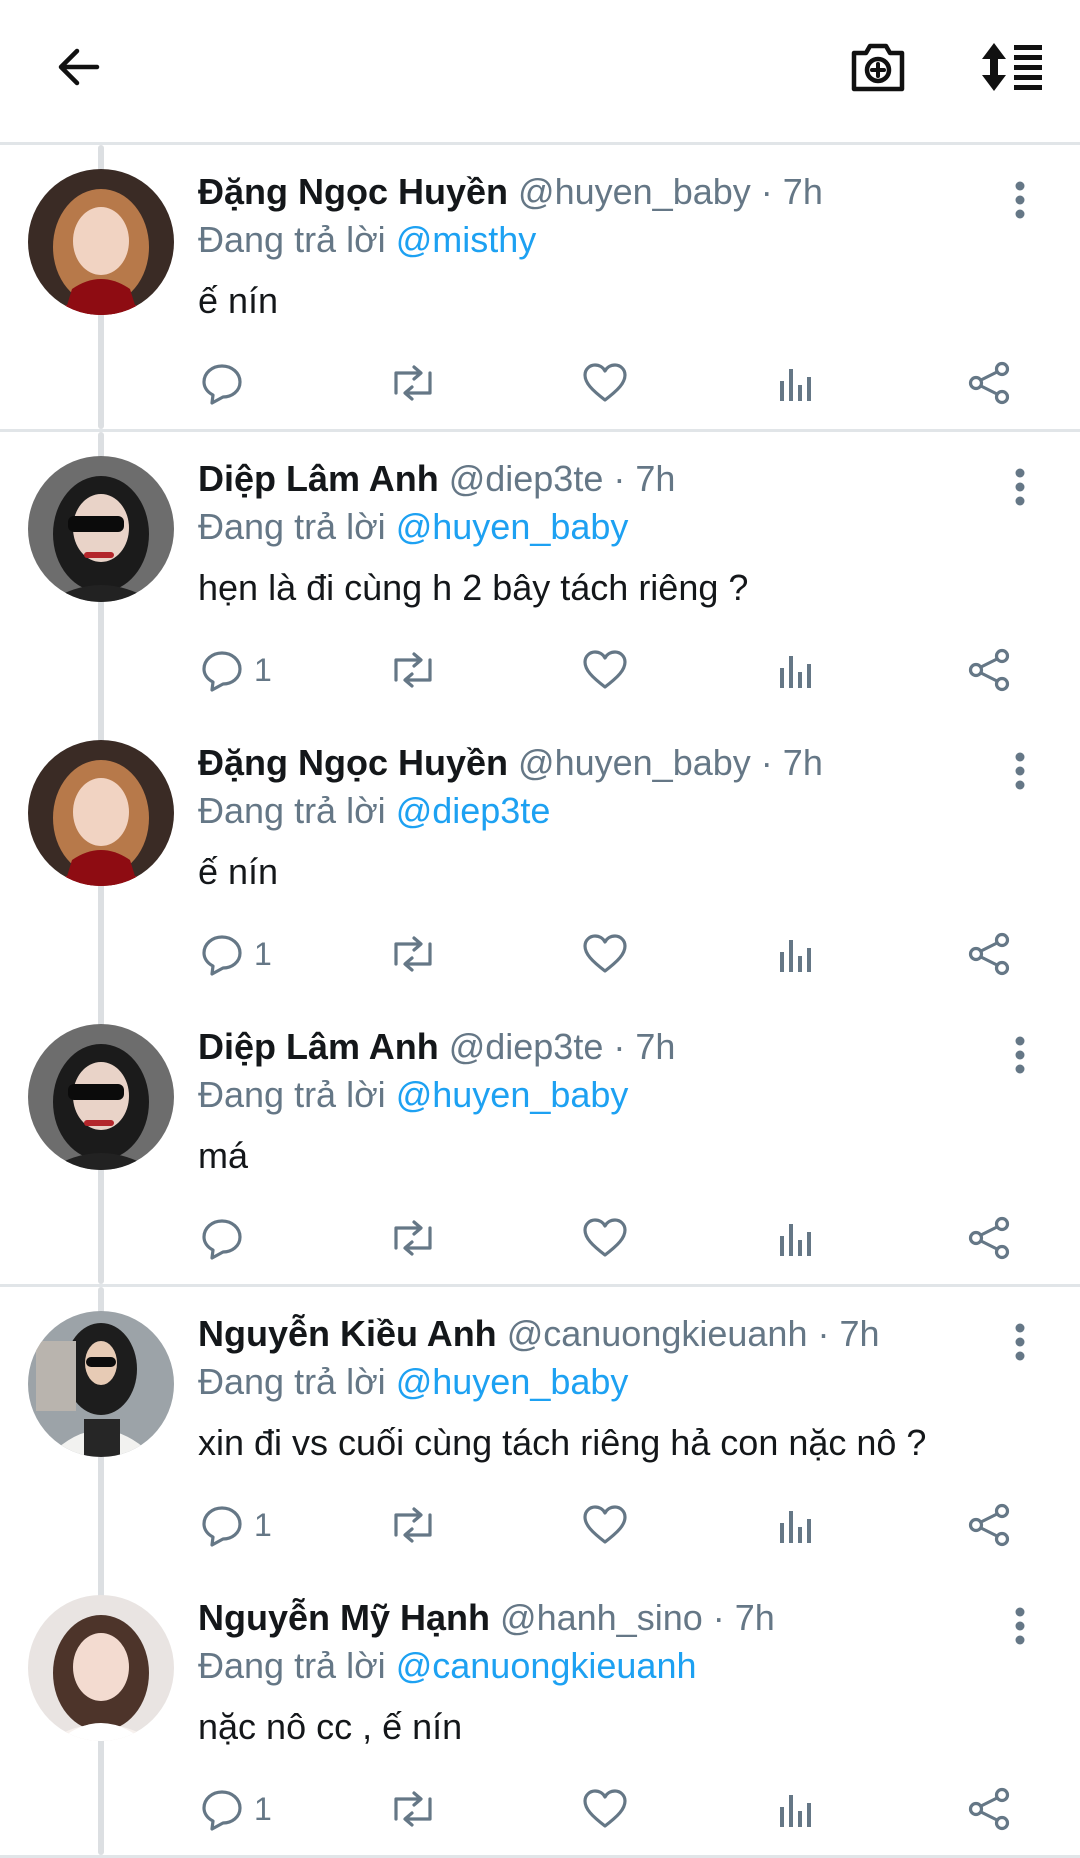  What do you see at coordinates (540, 1809) in the screenshot?
I see `tweet-actions: 1` at bounding box center [540, 1809].